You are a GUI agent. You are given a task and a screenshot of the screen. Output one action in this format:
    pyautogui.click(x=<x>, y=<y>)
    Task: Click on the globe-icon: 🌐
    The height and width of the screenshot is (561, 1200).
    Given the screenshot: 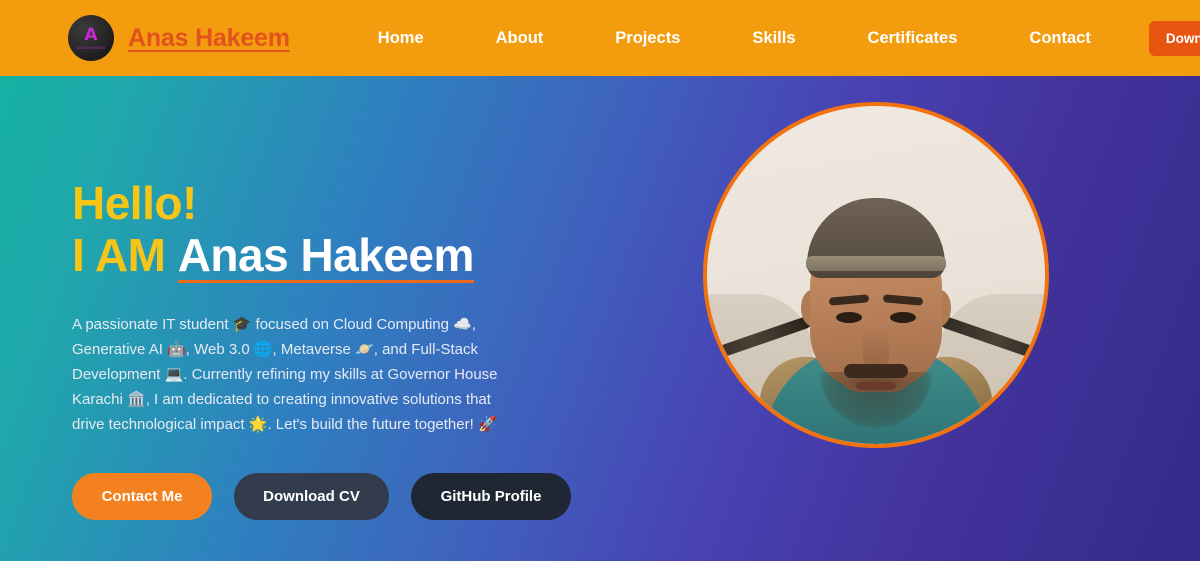 What is the action you would take?
    pyautogui.click(x=263, y=348)
    